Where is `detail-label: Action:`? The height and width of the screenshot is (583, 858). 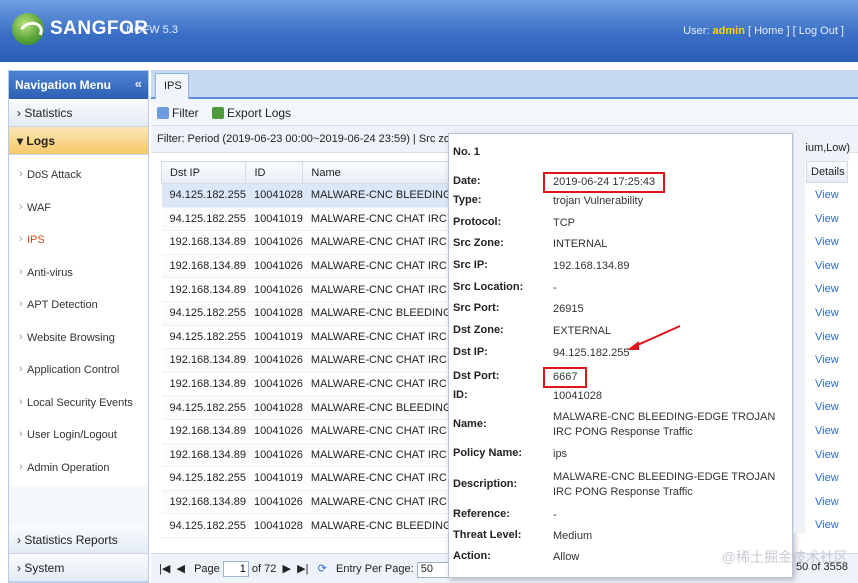
detail-label: Action: is located at coordinates (472, 556).